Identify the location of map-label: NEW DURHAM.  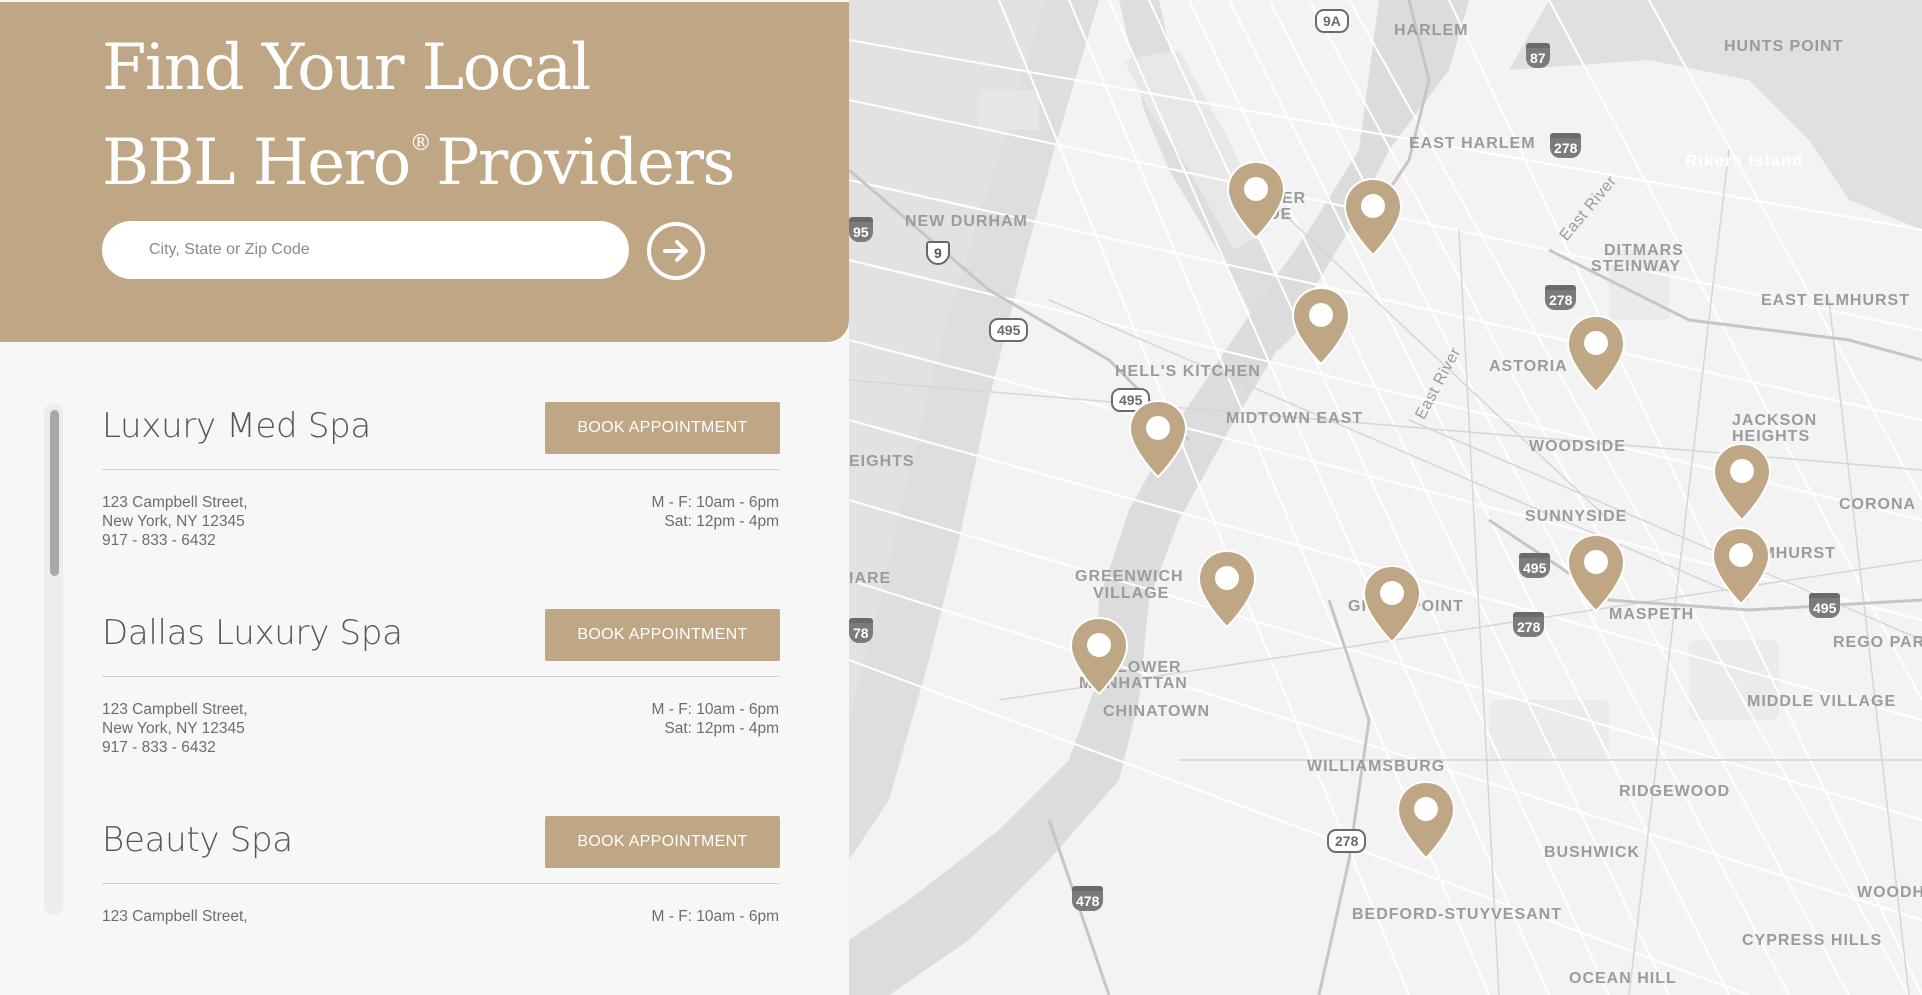
(966, 221).